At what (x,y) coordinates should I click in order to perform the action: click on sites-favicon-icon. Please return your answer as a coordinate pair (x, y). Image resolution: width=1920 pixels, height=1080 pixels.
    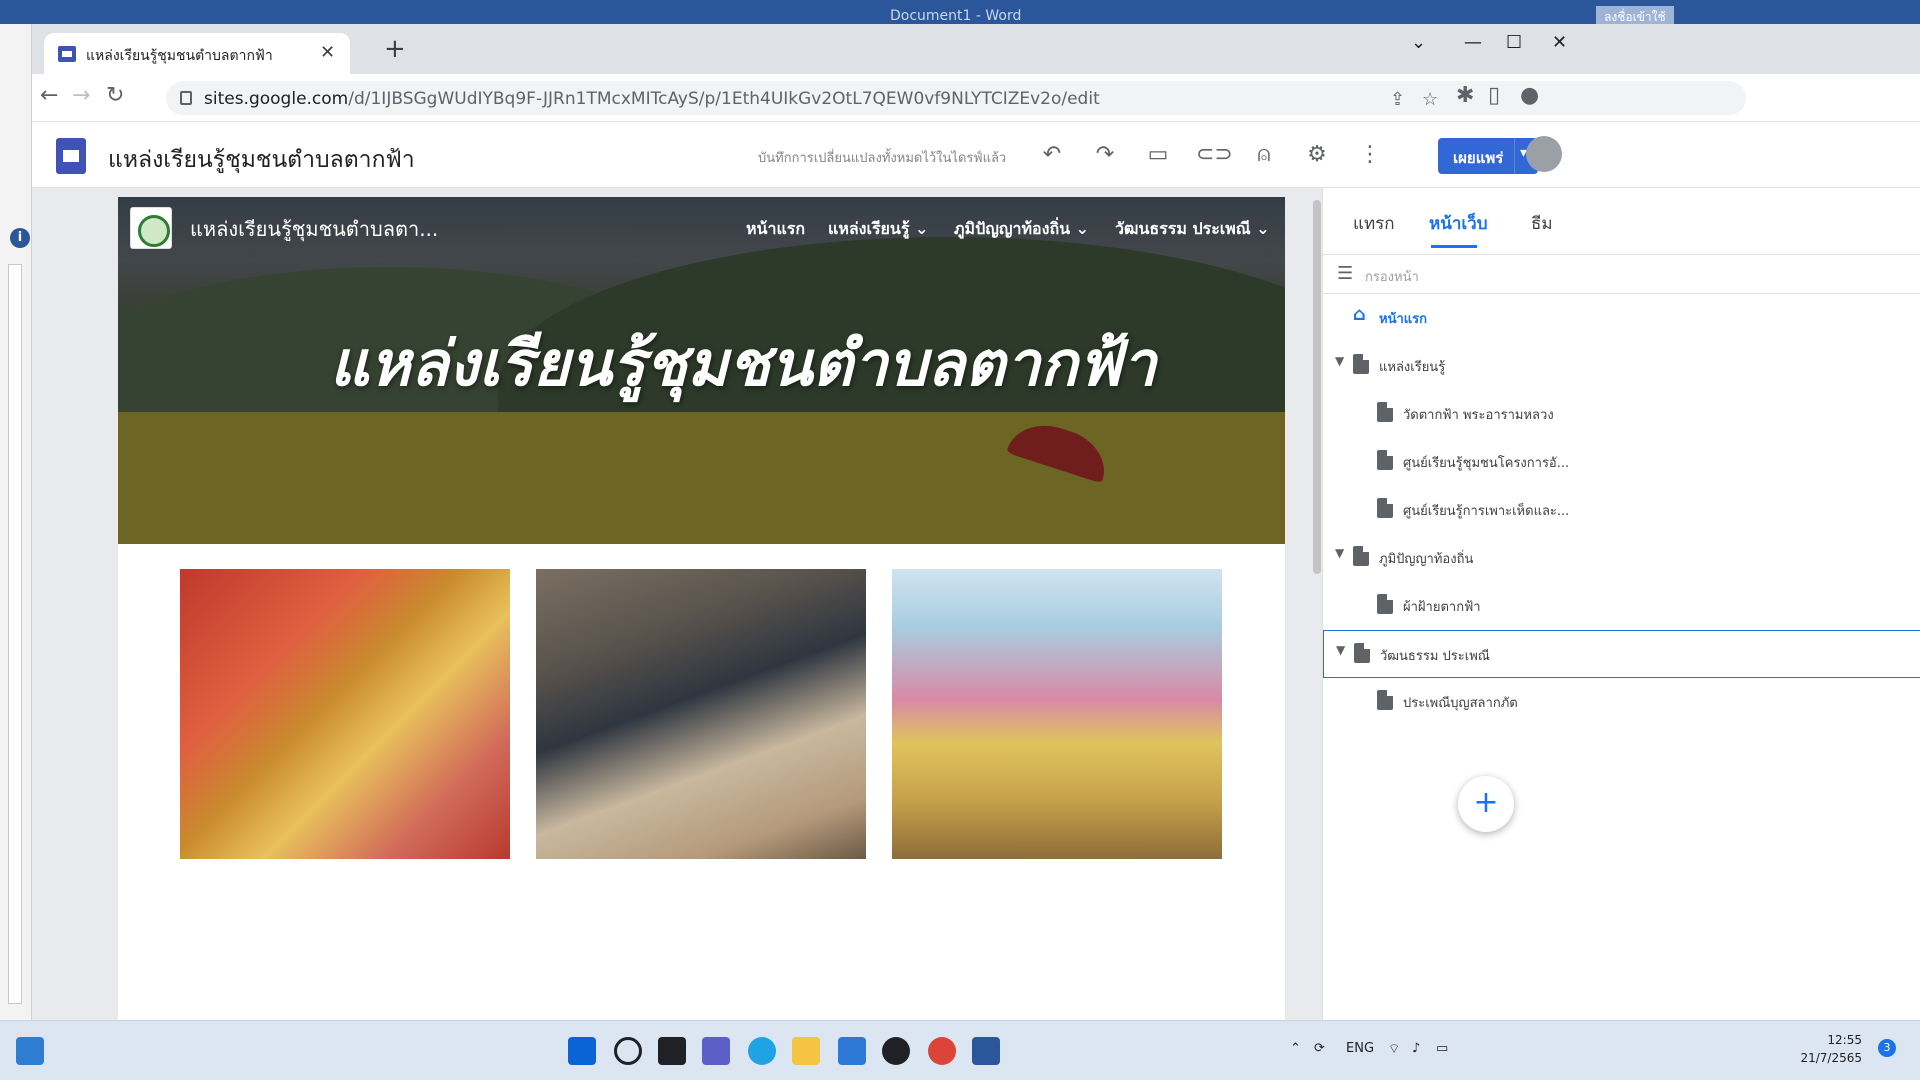
    Looking at the image, I should click on (67, 54).